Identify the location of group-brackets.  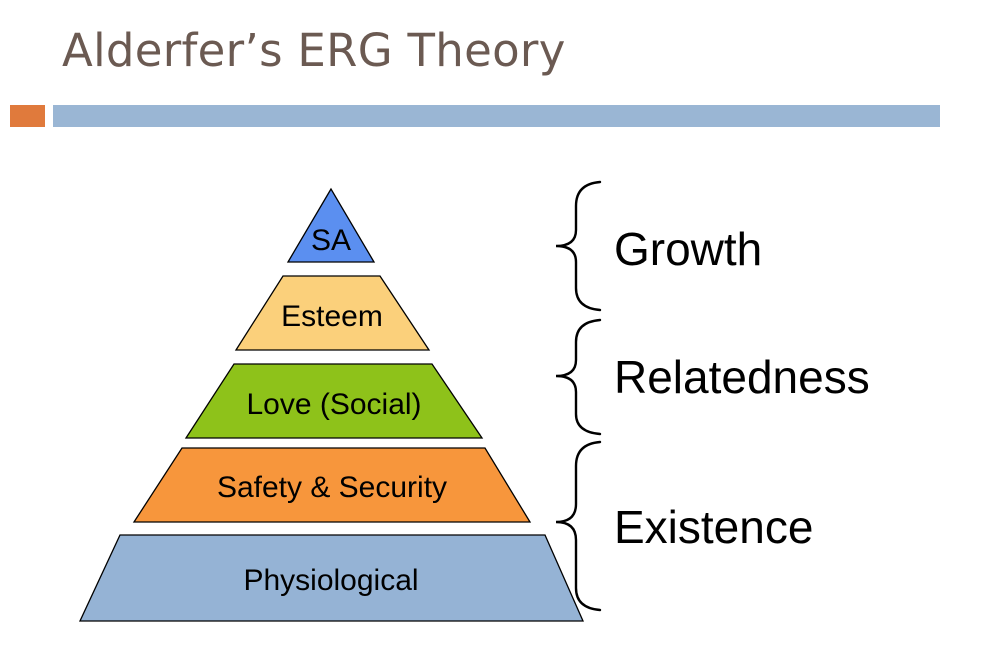
(578, 396).